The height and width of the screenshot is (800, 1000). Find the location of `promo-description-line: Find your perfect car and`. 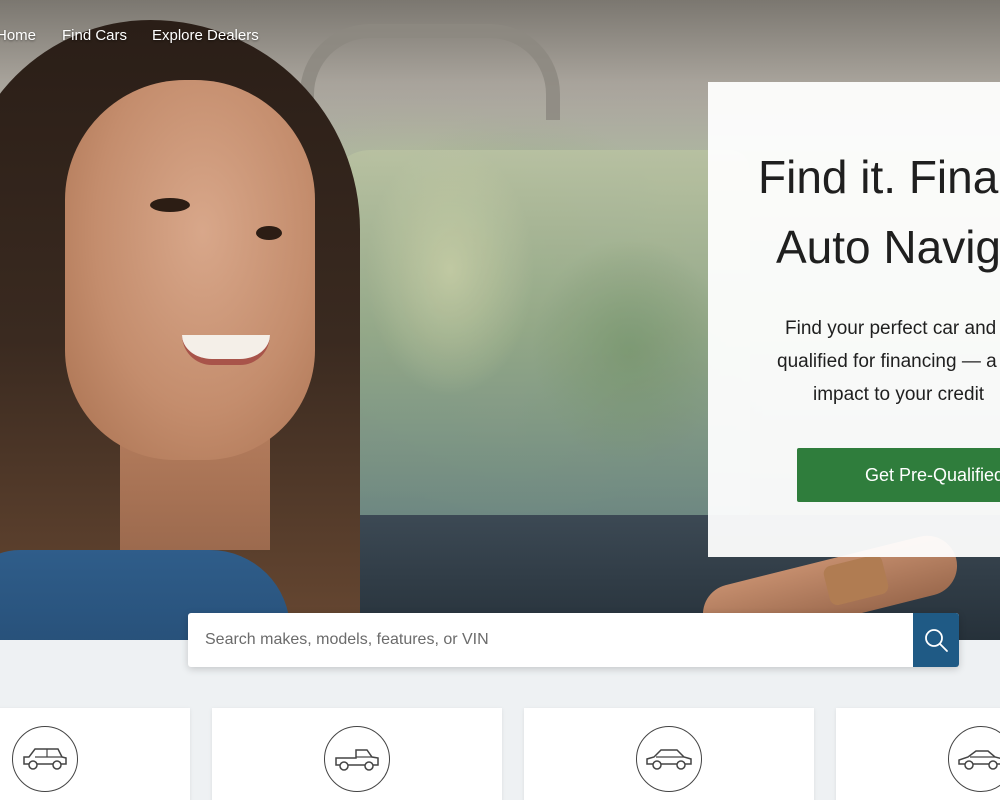

promo-description-line: Find your perfect car and is located at coordinates (891, 328).